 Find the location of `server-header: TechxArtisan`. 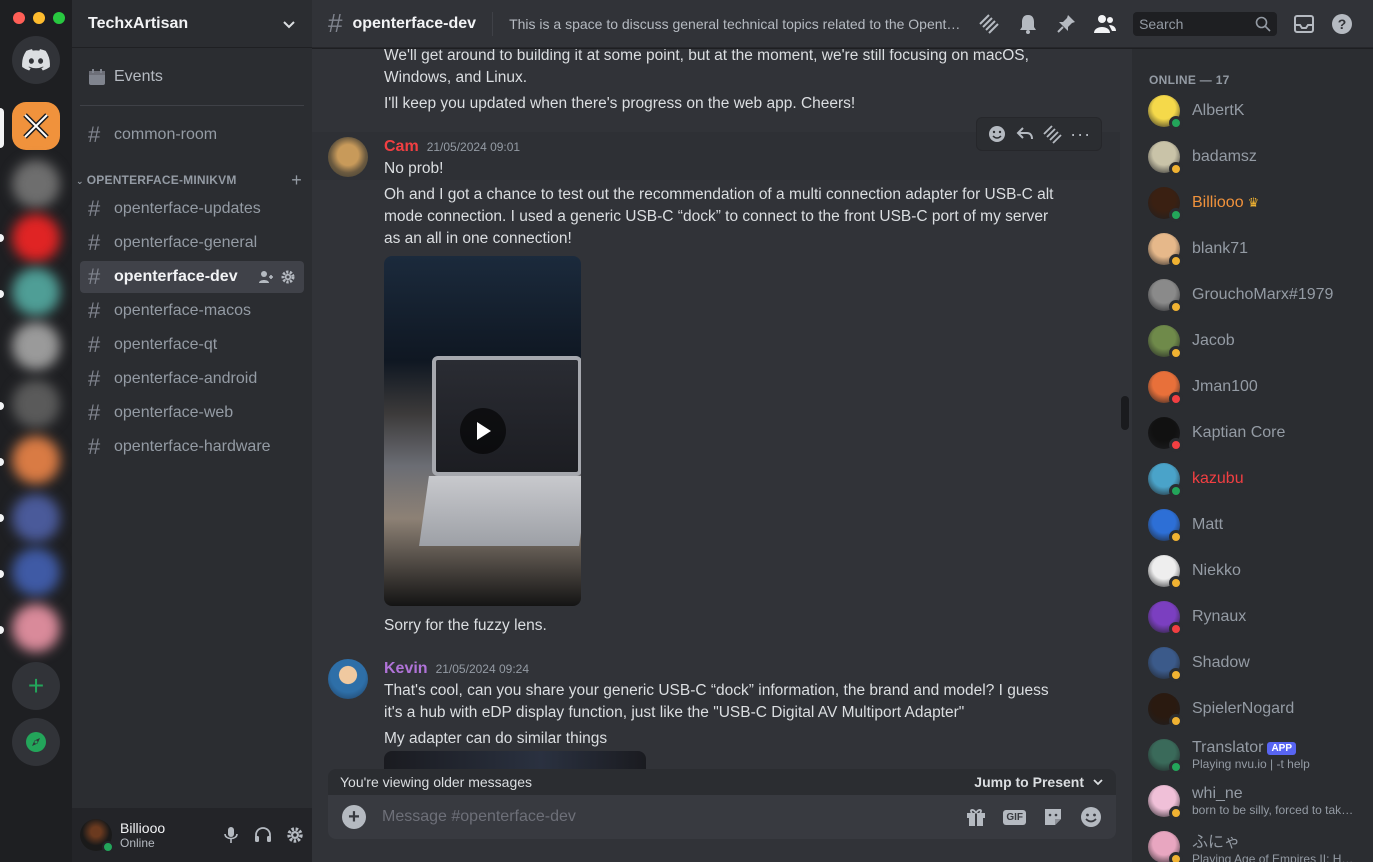

server-header: TechxArtisan is located at coordinates (192, 24).